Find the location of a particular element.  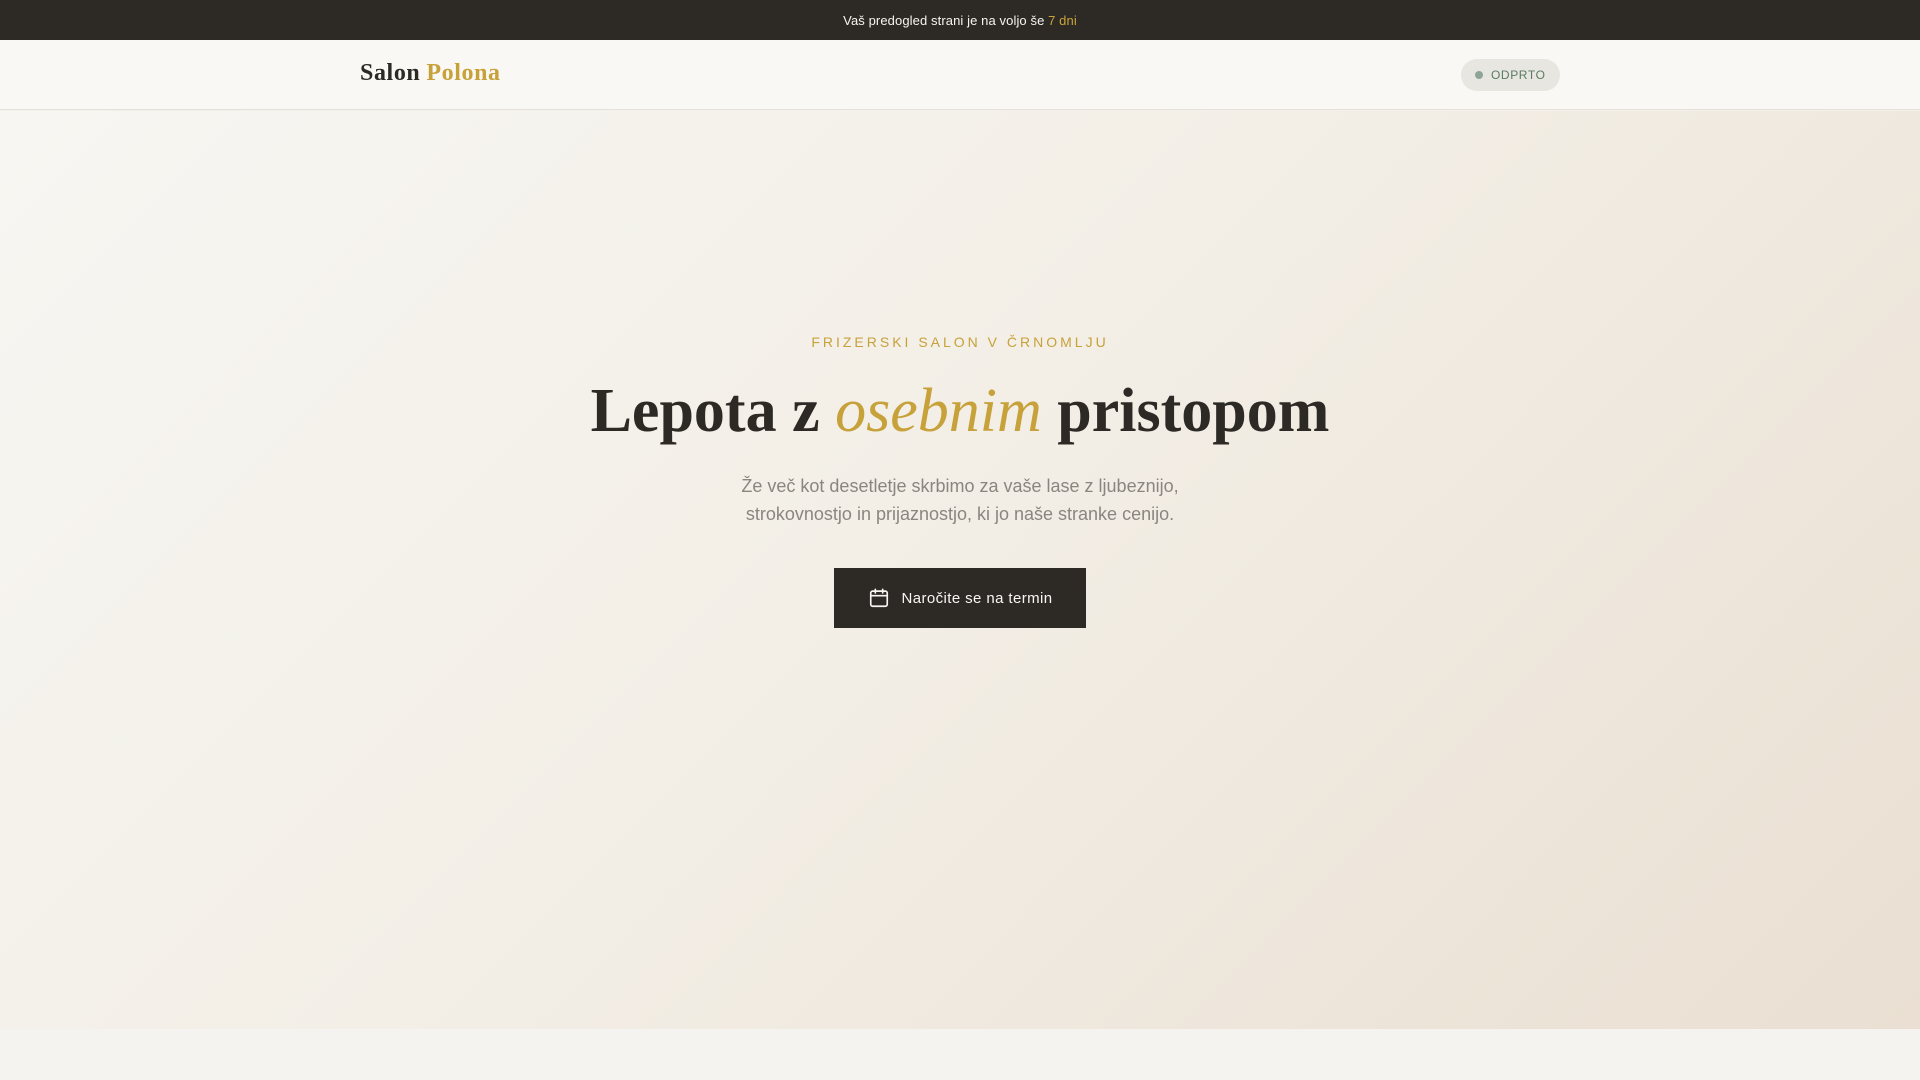

status-dot-icon is located at coordinates (1479, 75).